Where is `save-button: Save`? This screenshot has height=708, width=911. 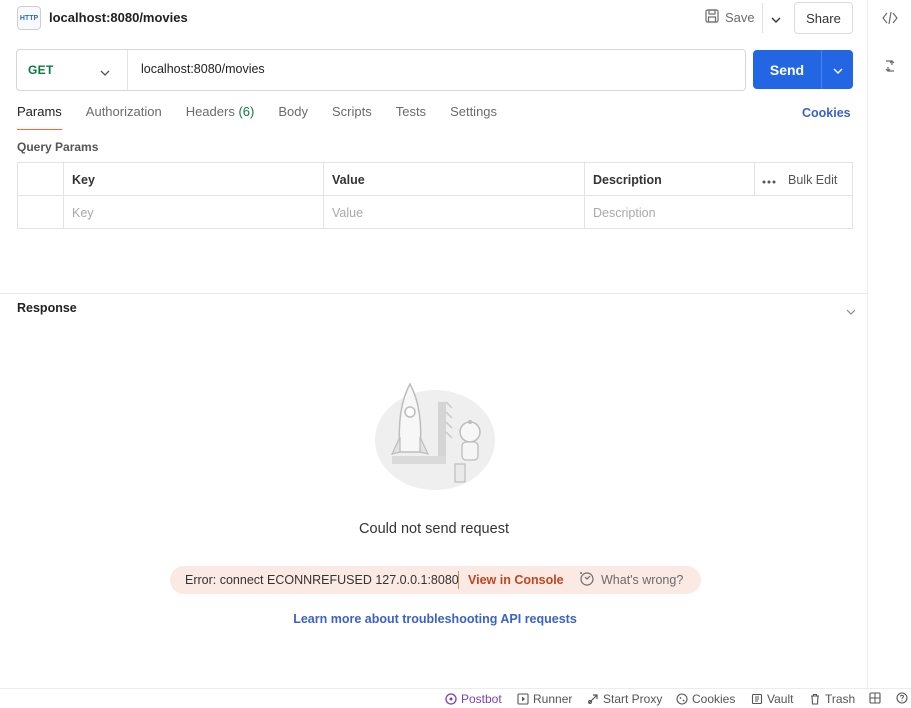 save-button: Save is located at coordinates (730, 17).